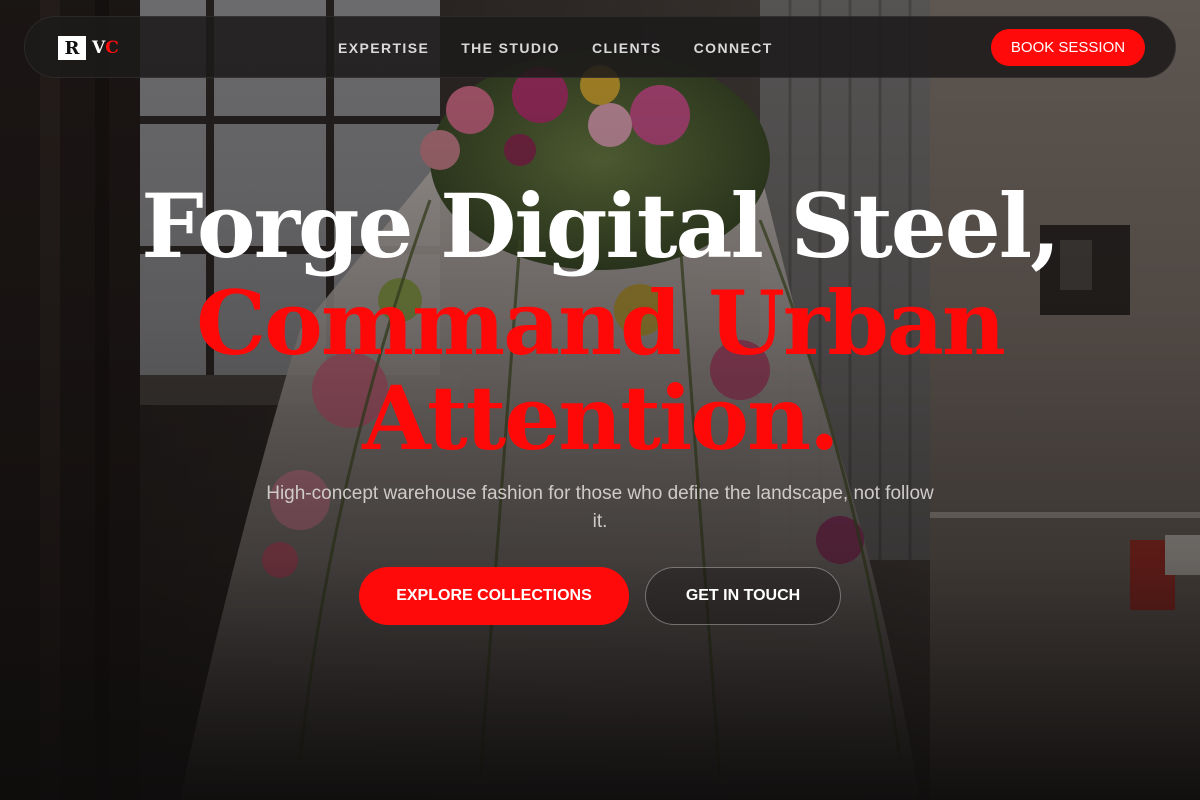  I want to click on nav-link-the-studio: THE STUDIO, so click(510, 48).